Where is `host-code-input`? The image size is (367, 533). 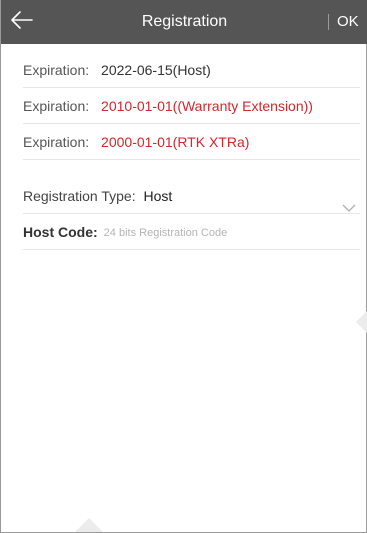 host-code-input is located at coordinates (198, 233).